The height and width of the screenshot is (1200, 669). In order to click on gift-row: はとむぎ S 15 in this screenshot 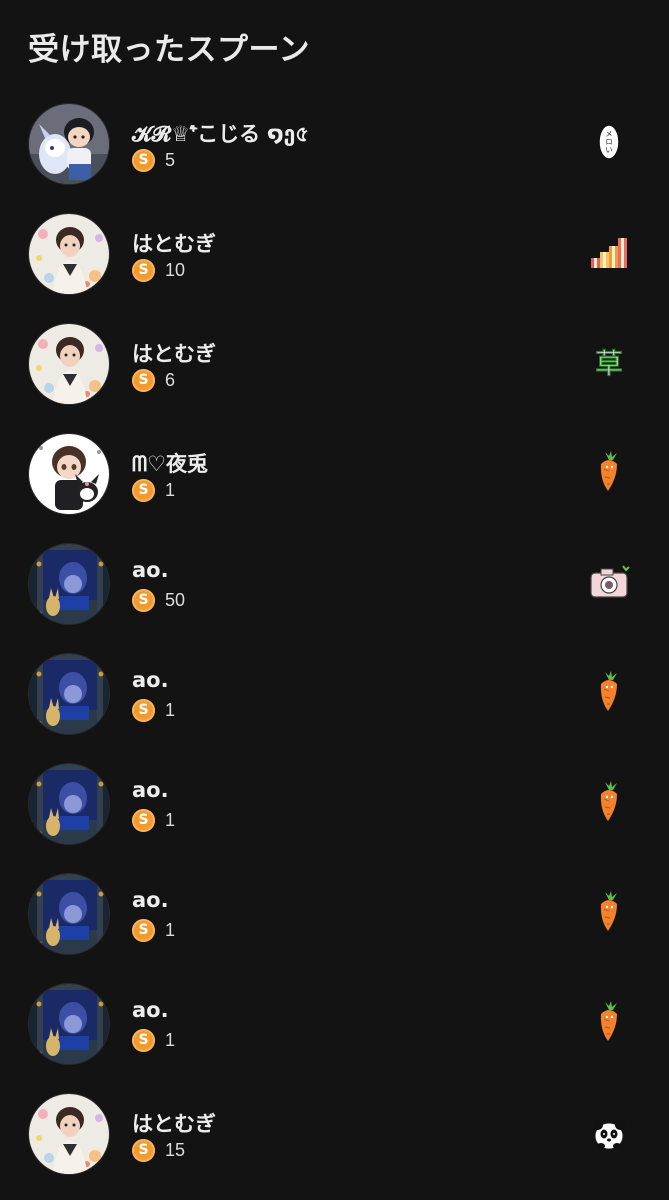, I will do `click(334, 1135)`.